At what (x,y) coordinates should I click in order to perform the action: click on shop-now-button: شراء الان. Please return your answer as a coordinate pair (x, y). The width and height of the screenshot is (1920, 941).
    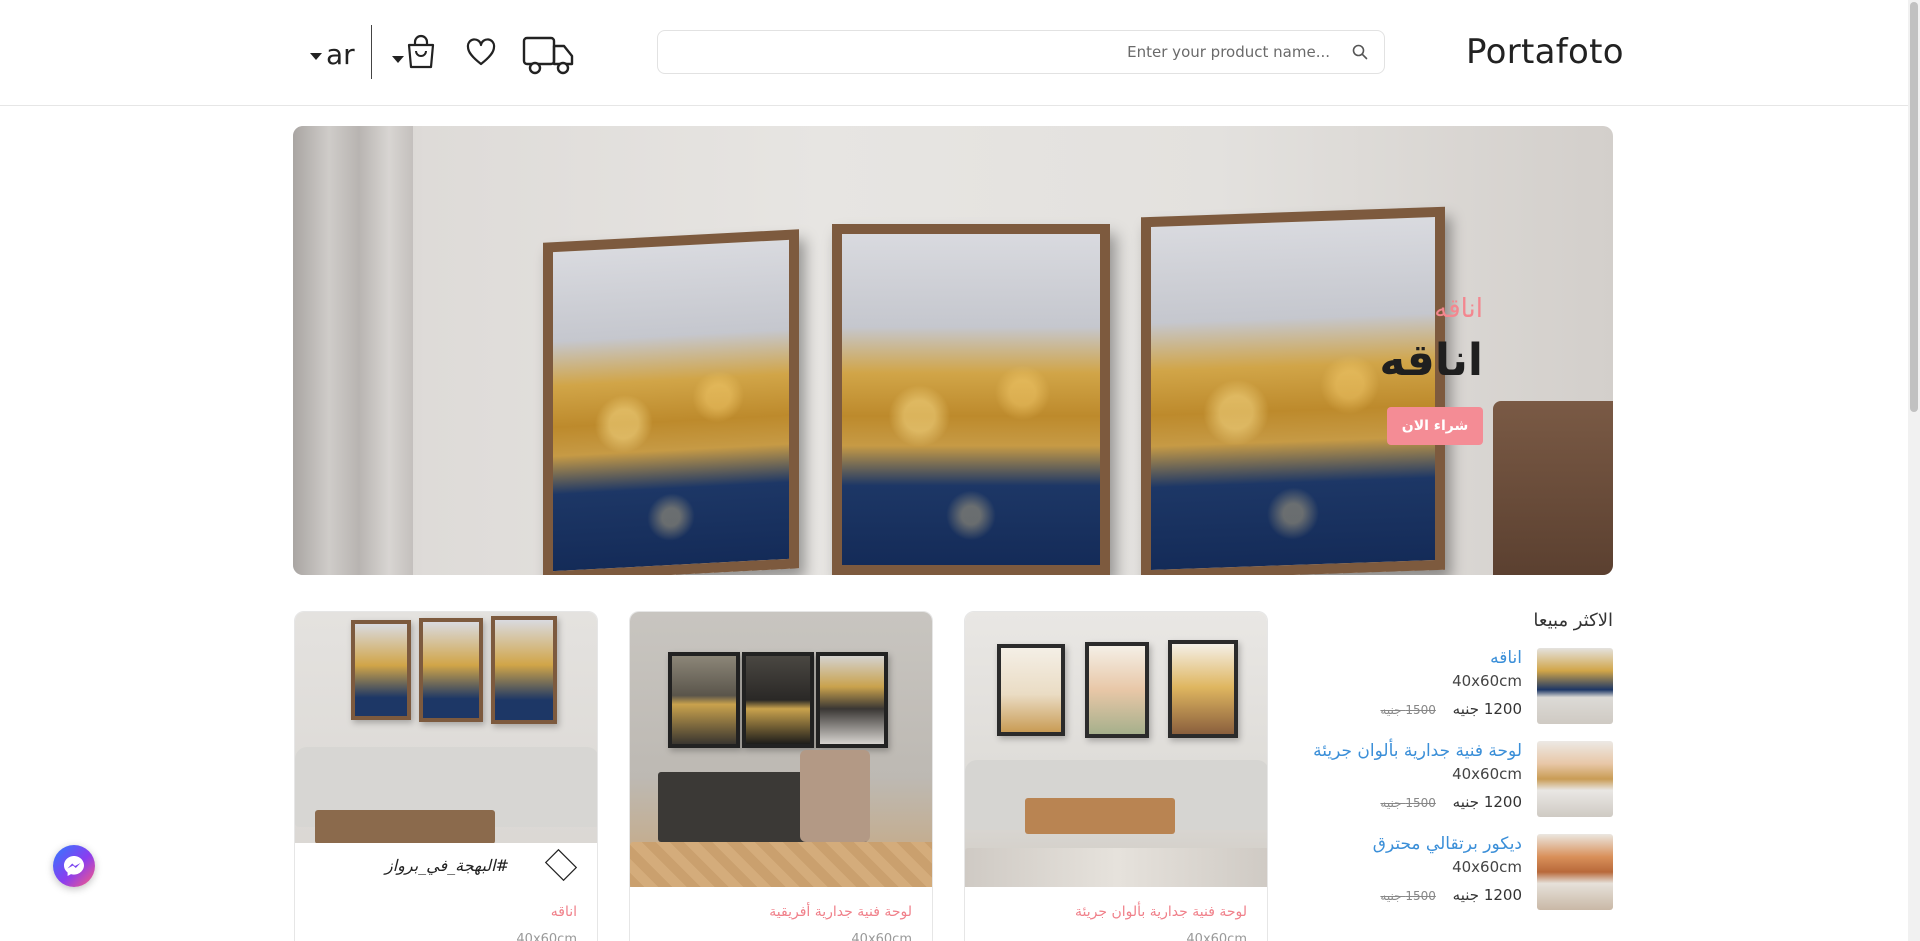
    Looking at the image, I should click on (1435, 426).